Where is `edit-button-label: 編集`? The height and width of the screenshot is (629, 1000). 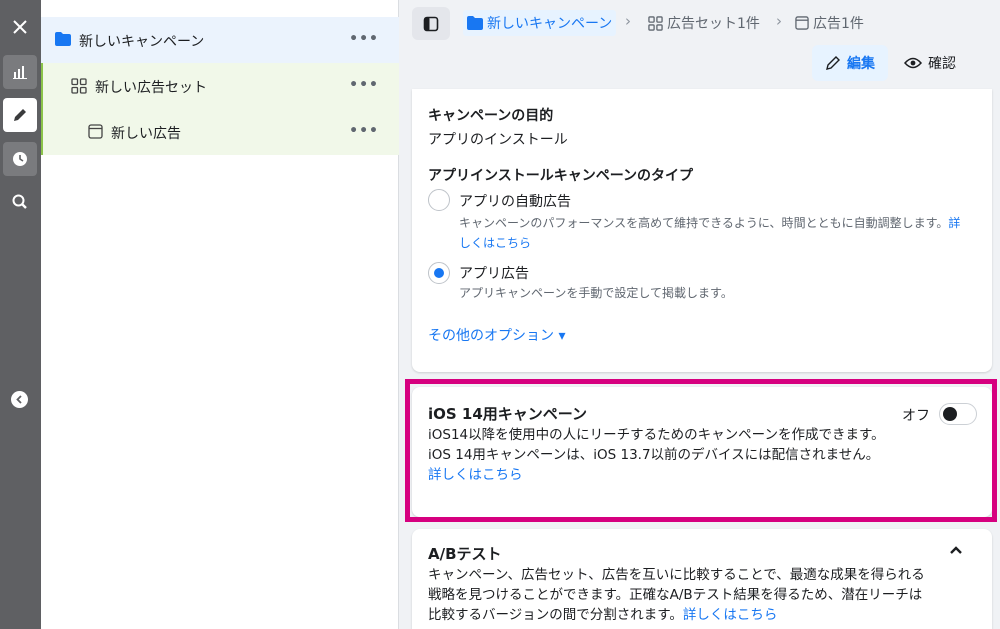
edit-button-label: 編集 is located at coordinates (861, 64).